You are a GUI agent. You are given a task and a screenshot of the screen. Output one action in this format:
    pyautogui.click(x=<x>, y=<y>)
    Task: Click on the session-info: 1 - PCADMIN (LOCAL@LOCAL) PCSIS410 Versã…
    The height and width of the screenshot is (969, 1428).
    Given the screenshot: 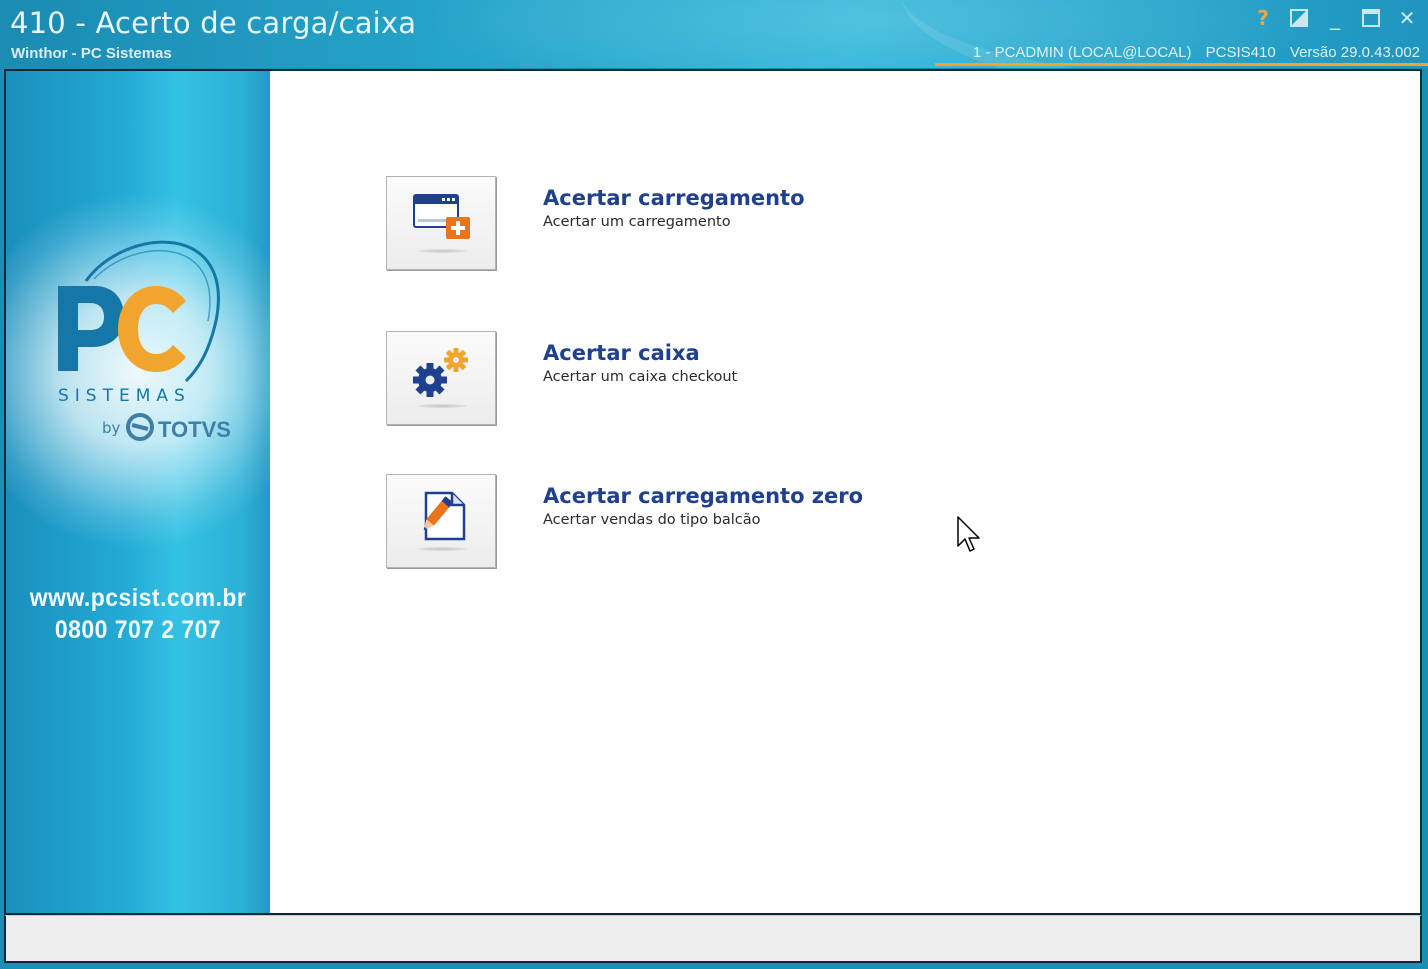 What is the action you would take?
    pyautogui.click(x=1191, y=52)
    